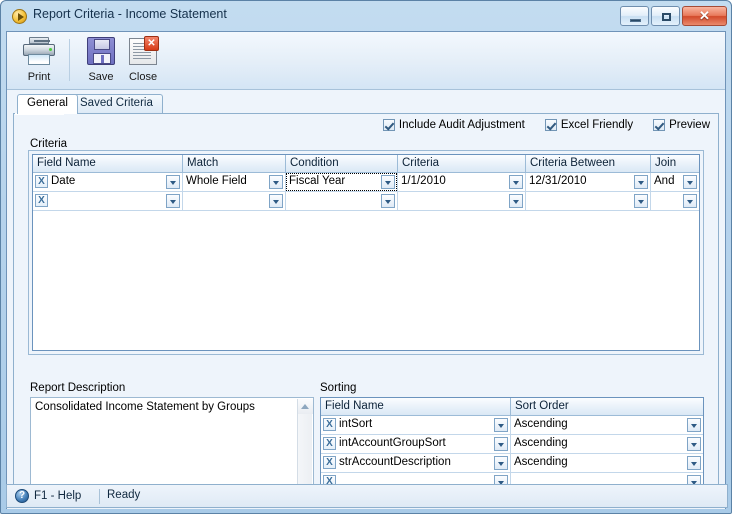 The height and width of the screenshot is (514, 732). I want to click on status-text: Ready, so click(124, 495).